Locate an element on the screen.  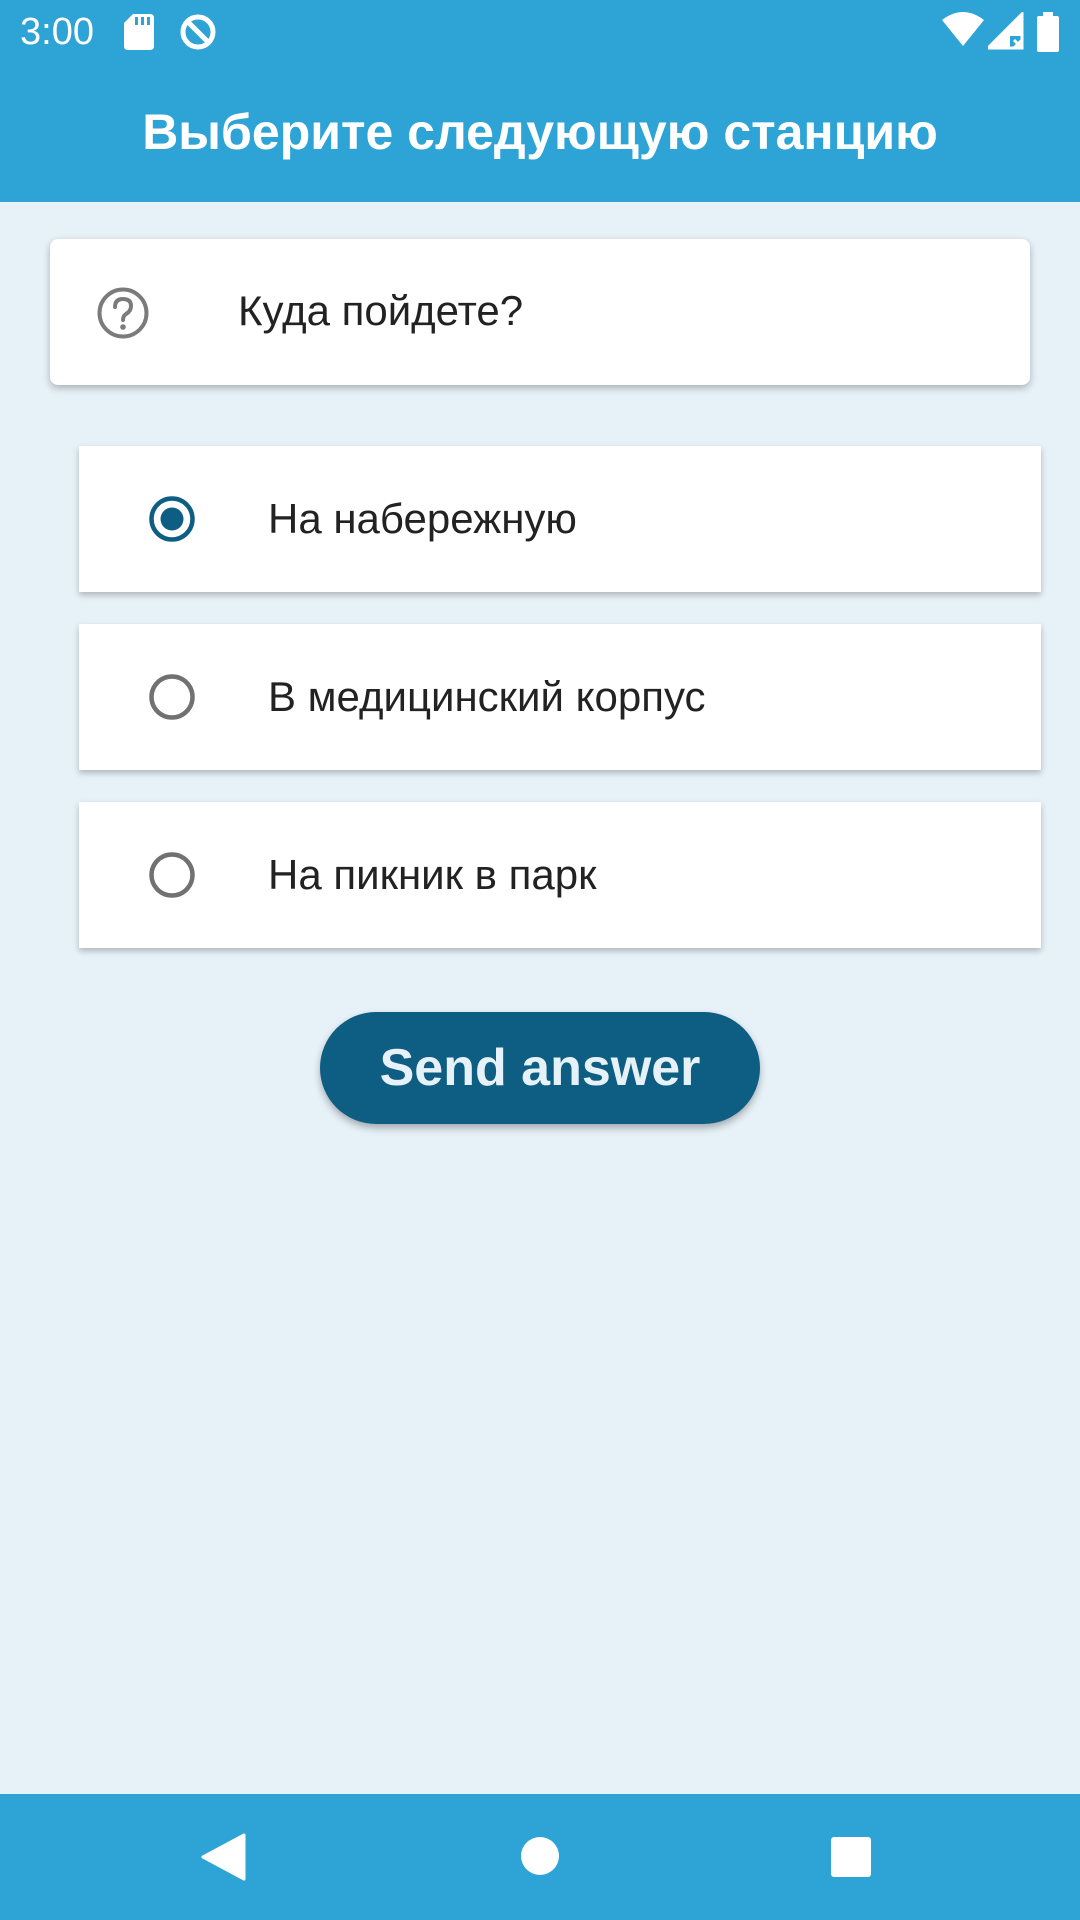
status-time: 3:00 is located at coordinates (57, 32).